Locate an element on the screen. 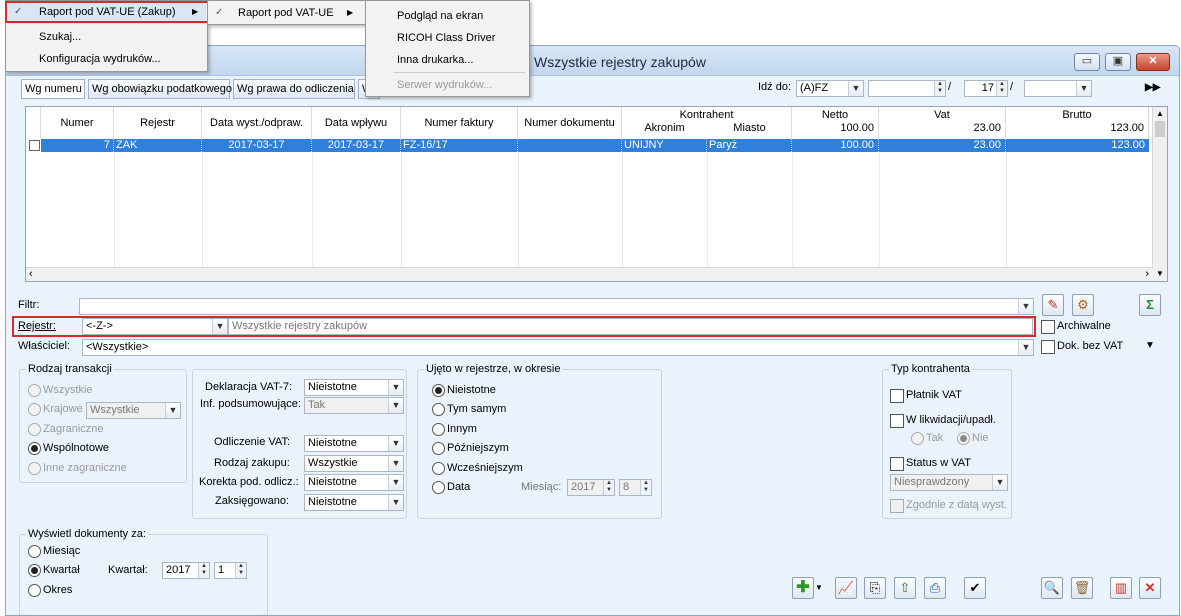 This screenshot has width=1181, height=616. search-icon: 🔍 is located at coordinates (1052, 588).